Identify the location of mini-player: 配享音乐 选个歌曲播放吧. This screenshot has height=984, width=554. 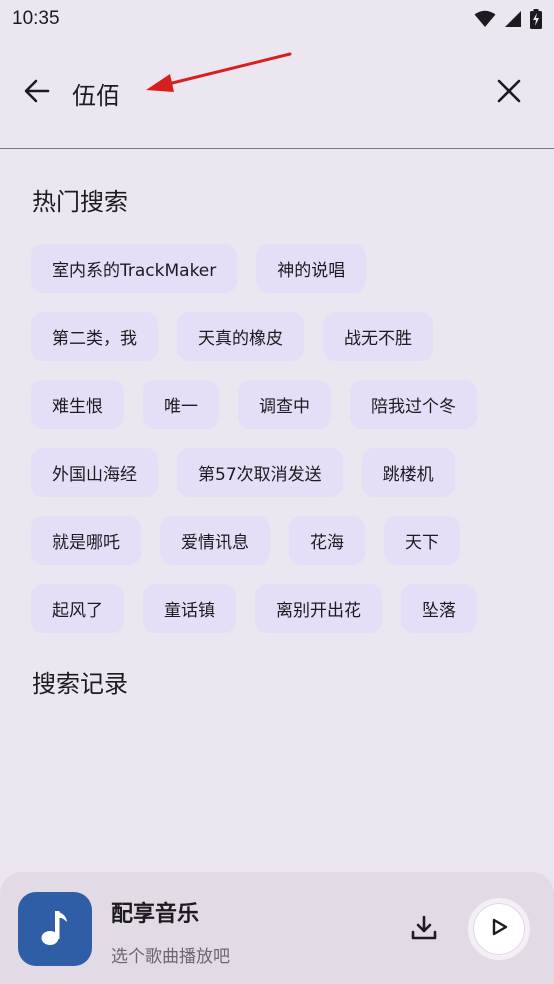
(277, 928).